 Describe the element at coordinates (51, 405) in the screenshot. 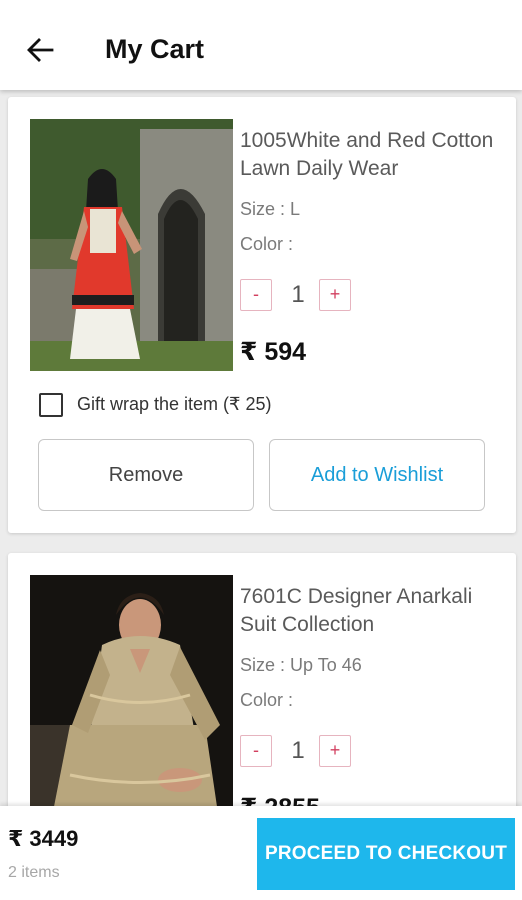

I see `gift-wrap-checkbox` at that location.